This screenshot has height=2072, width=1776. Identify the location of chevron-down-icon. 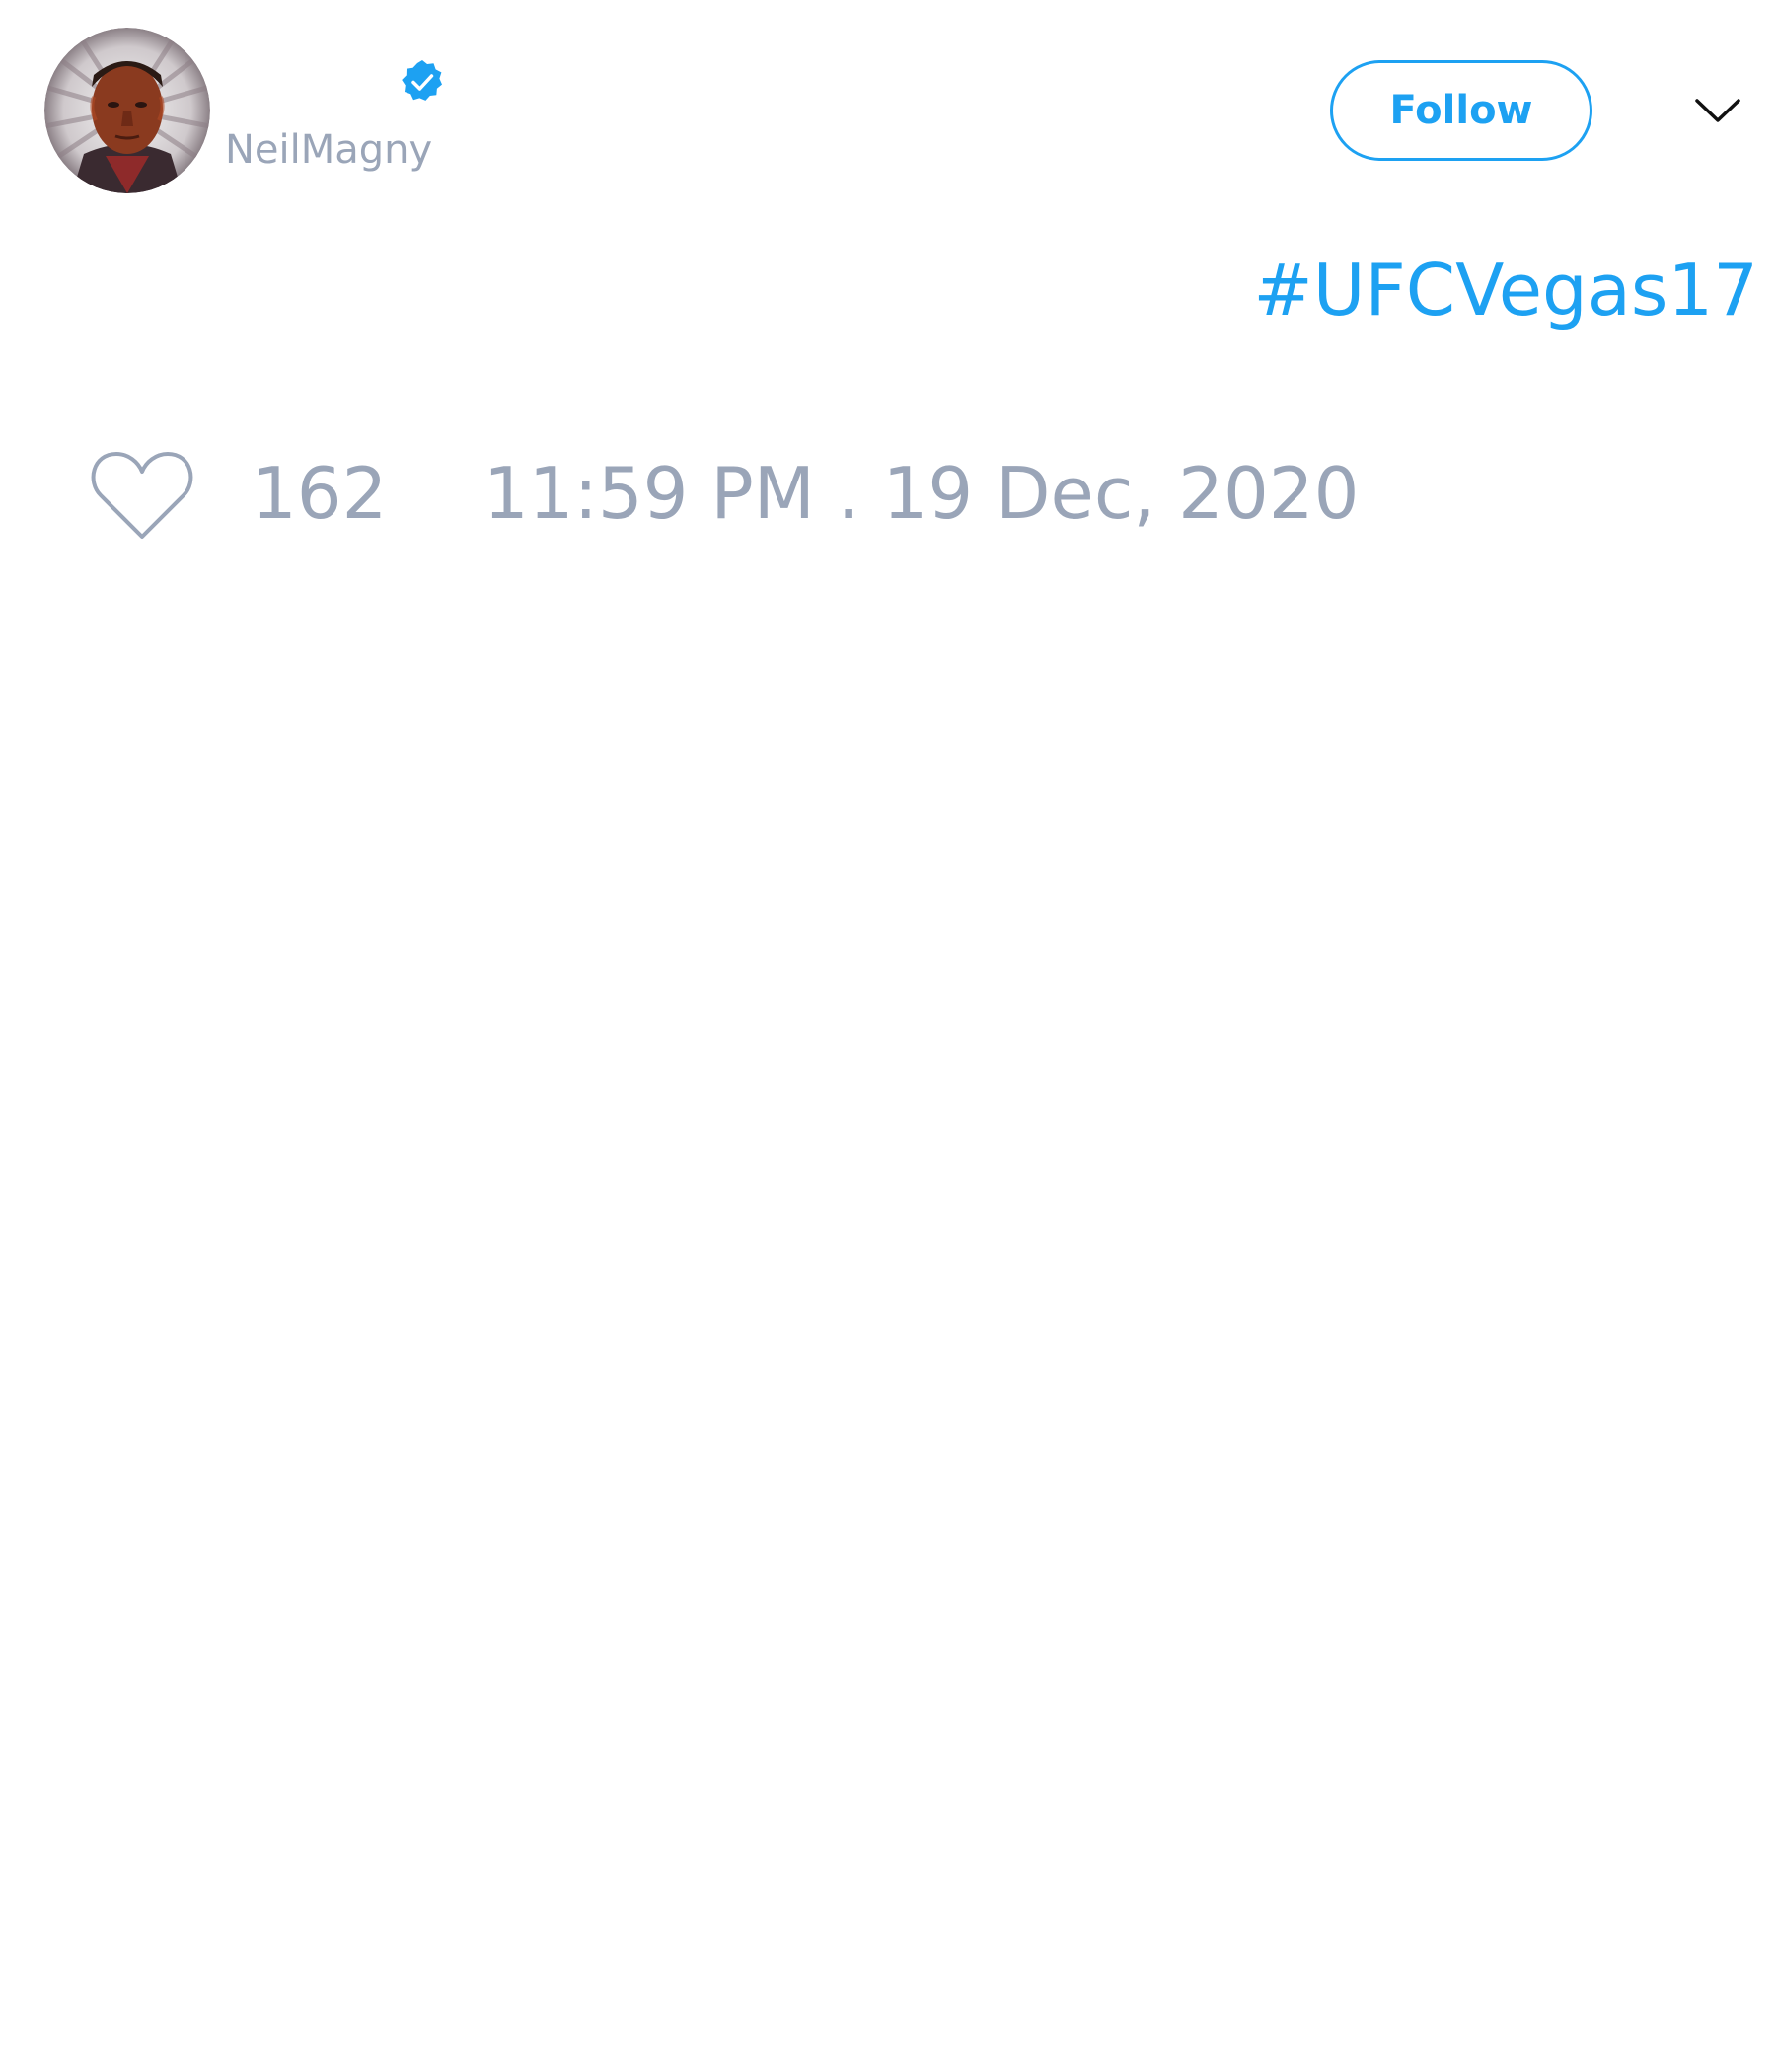
(1718, 110).